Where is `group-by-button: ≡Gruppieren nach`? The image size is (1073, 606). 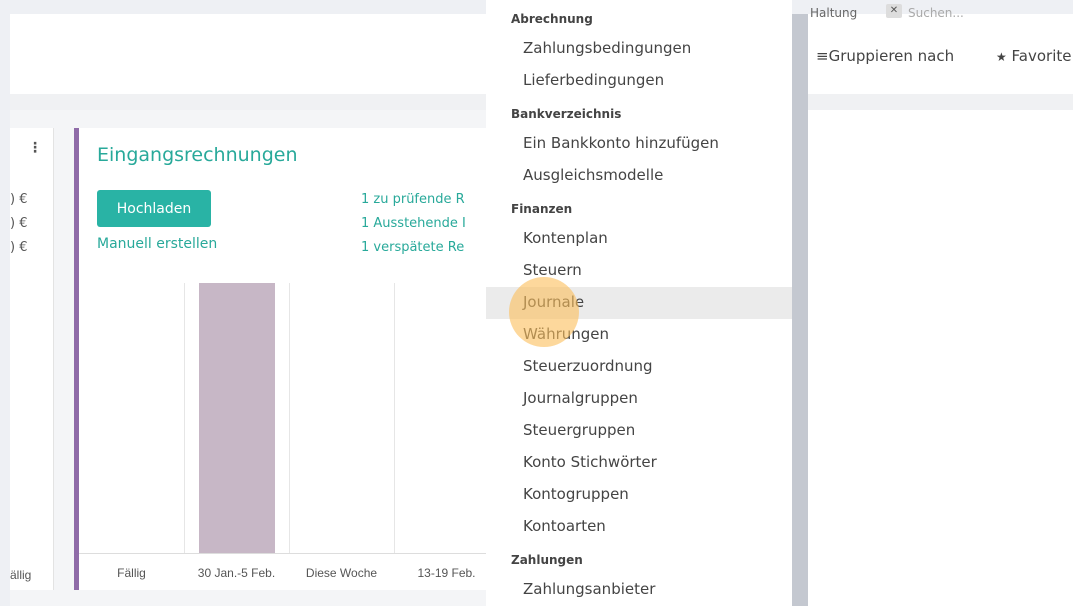 group-by-button: ≡Gruppieren nach is located at coordinates (885, 56).